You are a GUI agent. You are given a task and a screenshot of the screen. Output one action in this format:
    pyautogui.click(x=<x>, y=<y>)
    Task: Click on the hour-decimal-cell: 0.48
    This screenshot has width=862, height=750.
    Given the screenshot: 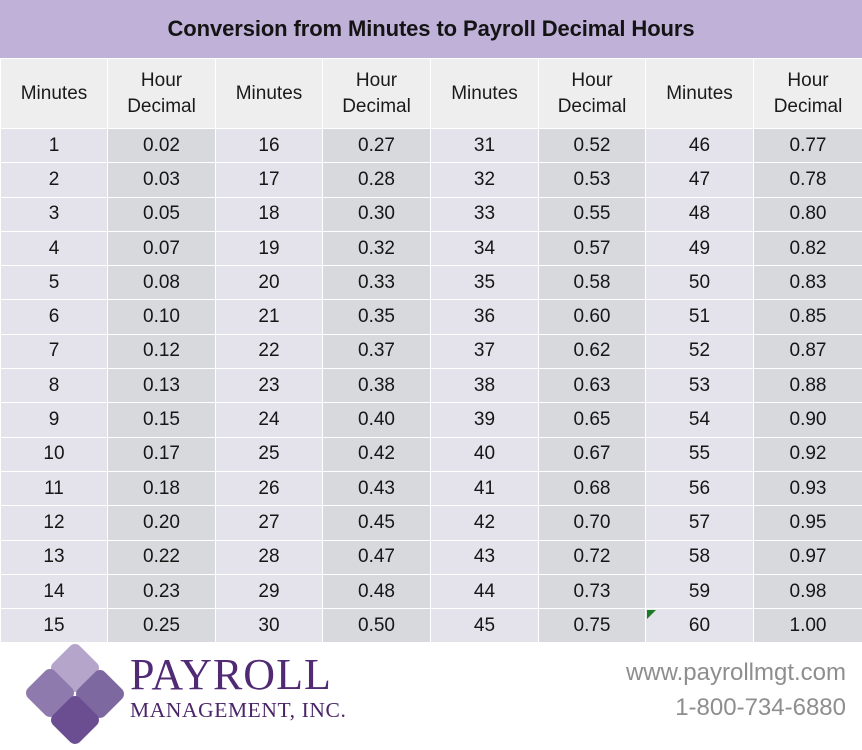 What is the action you would take?
    pyautogui.click(x=376, y=591)
    